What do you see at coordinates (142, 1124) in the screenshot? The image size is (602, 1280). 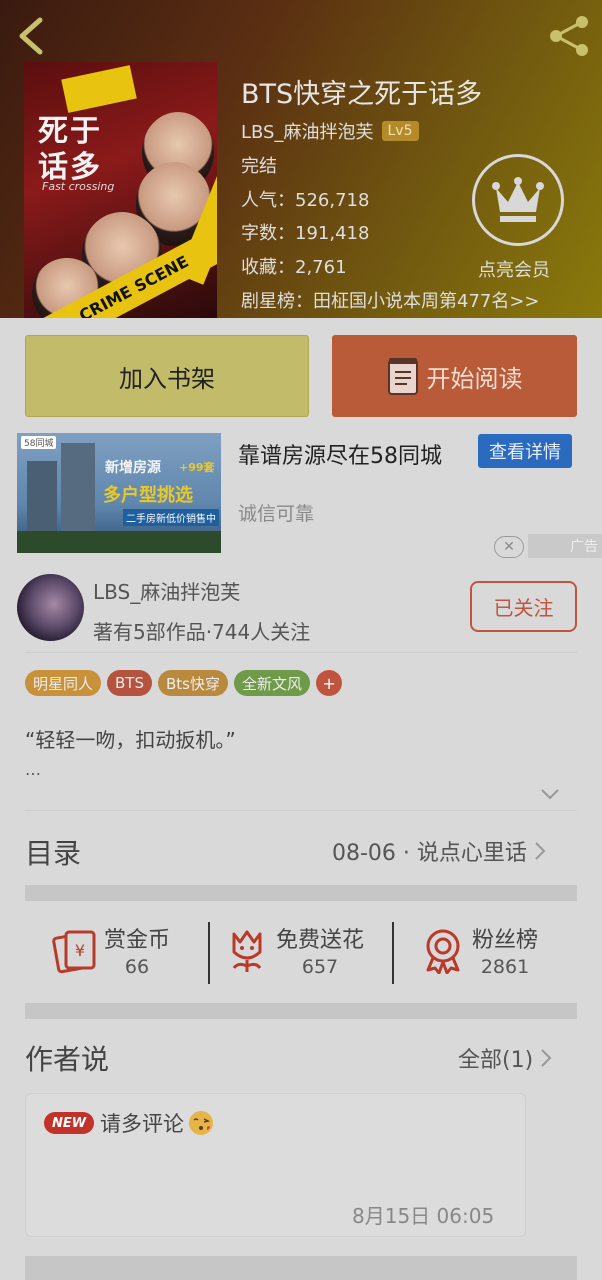 I see `comment-text: 请多评论` at bounding box center [142, 1124].